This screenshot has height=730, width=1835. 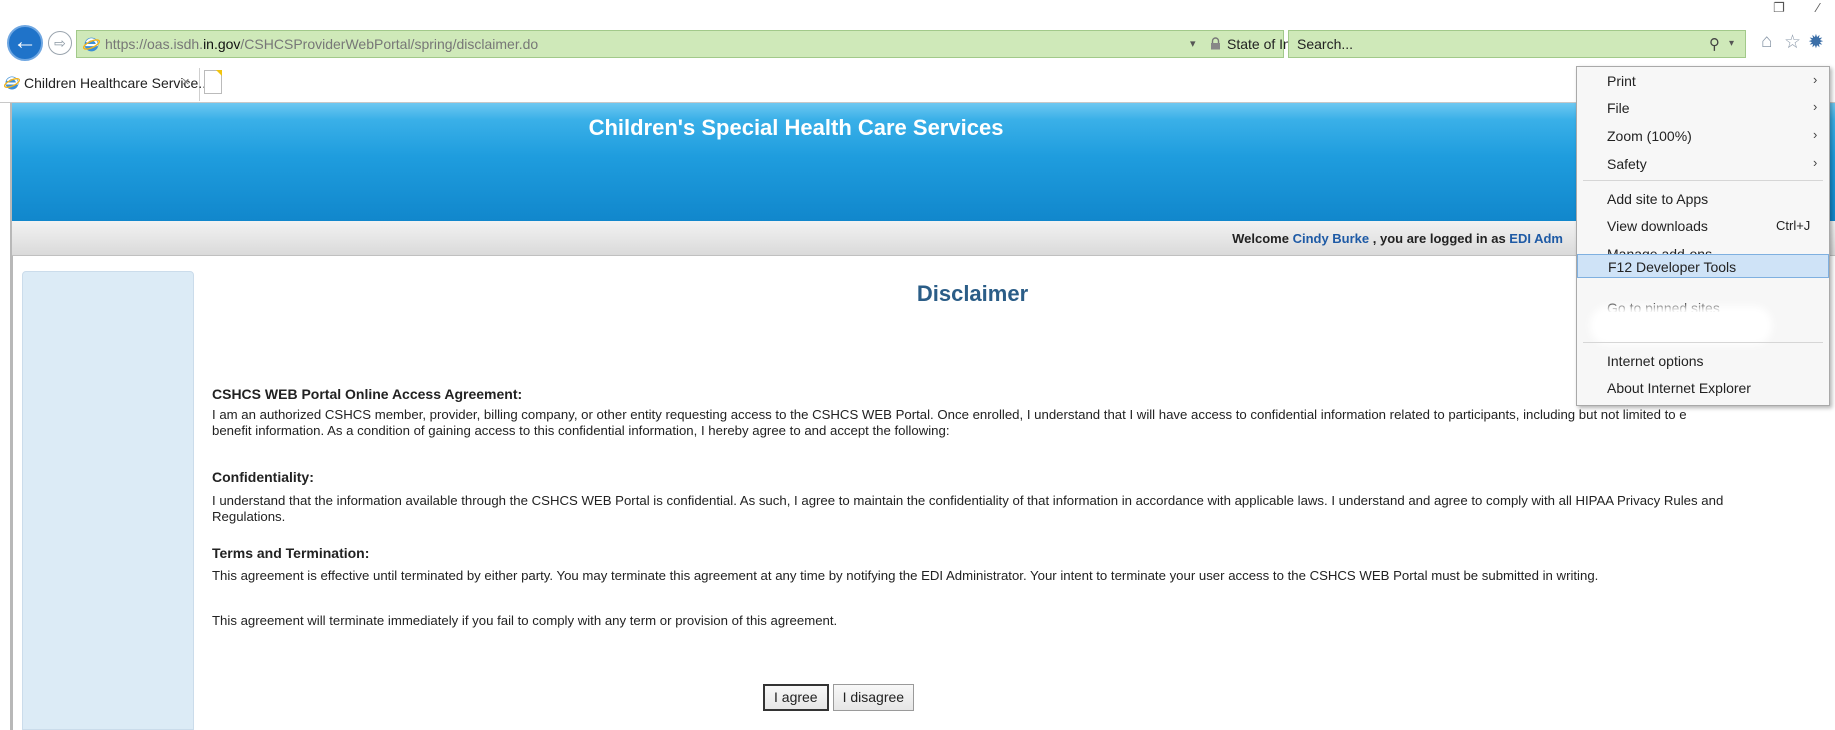 What do you see at coordinates (1703, 136) in the screenshot?
I see `menu-item-zoom: Zoom (100%) ›` at bounding box center [1703, 136].